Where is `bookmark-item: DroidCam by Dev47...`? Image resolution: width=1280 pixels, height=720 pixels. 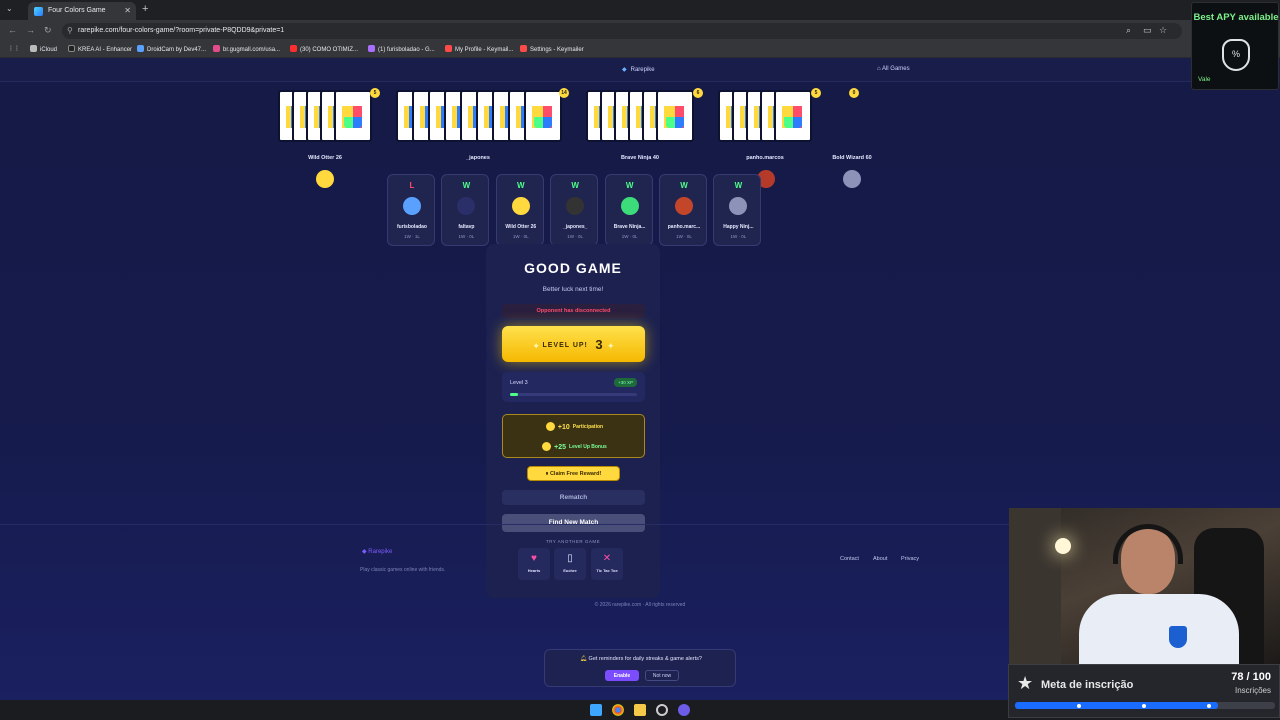
bookmark-item: DroidCam by Dev47... is located at coordinates (171, 49).